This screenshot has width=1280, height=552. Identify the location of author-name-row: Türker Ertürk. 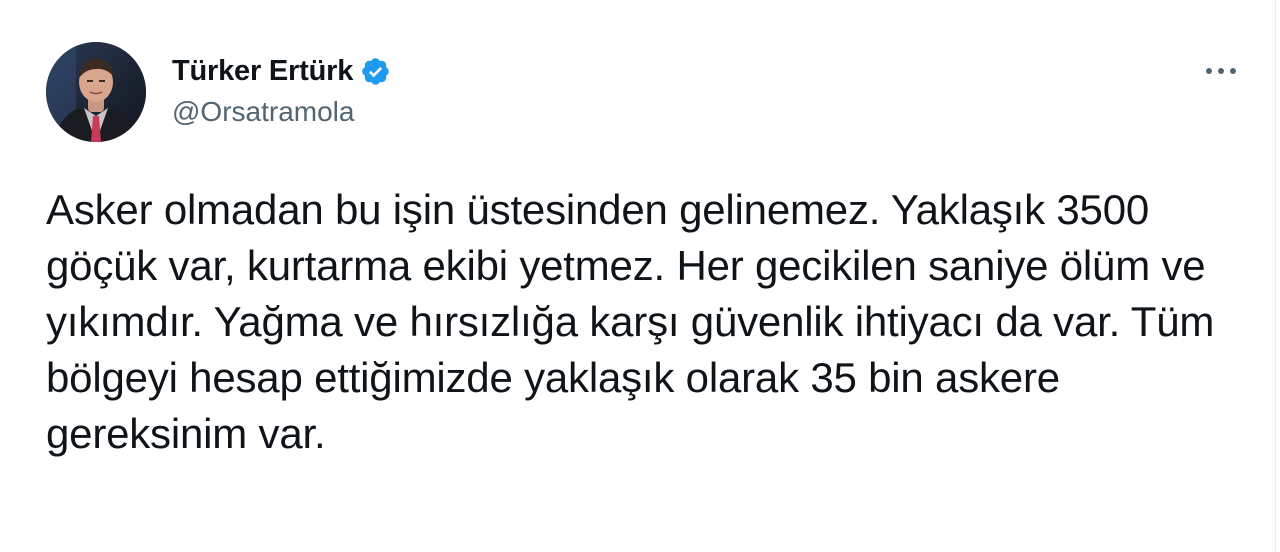
(281, 71).